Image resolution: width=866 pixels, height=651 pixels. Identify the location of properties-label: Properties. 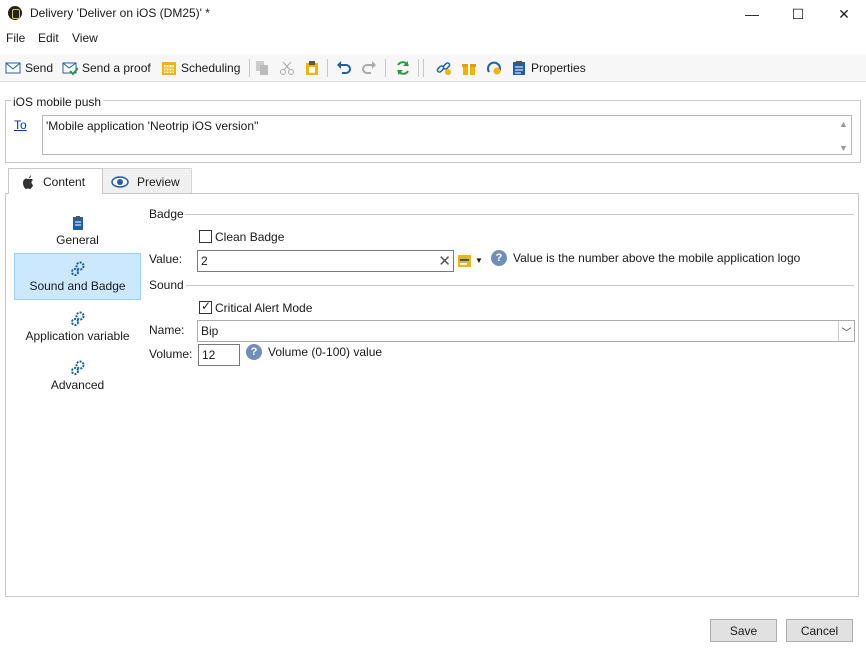
(558, 68).